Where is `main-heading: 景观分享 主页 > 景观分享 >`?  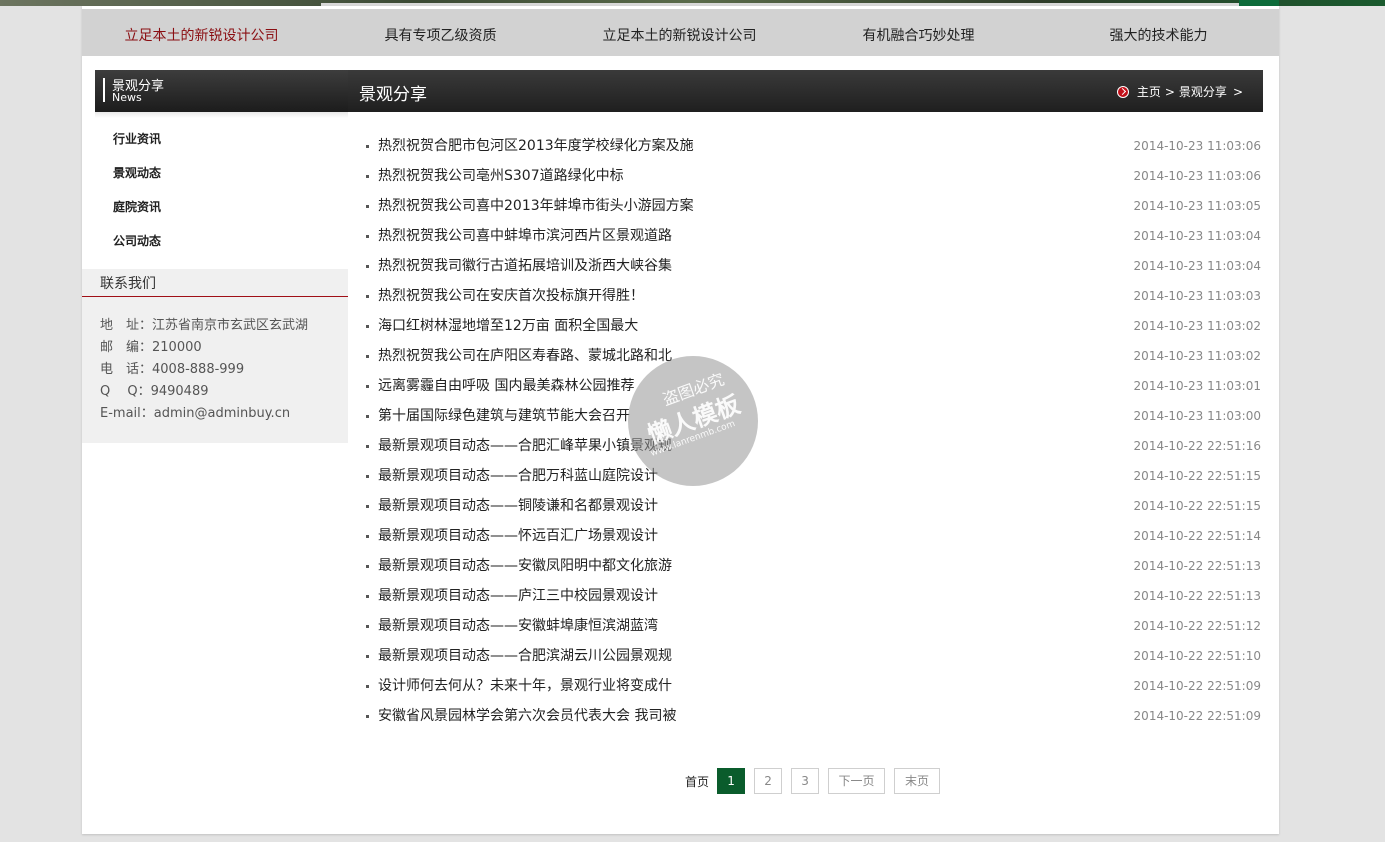 main-heading: 景观分享 主页 > 景观分享 > is located at coordinates (805, 91).